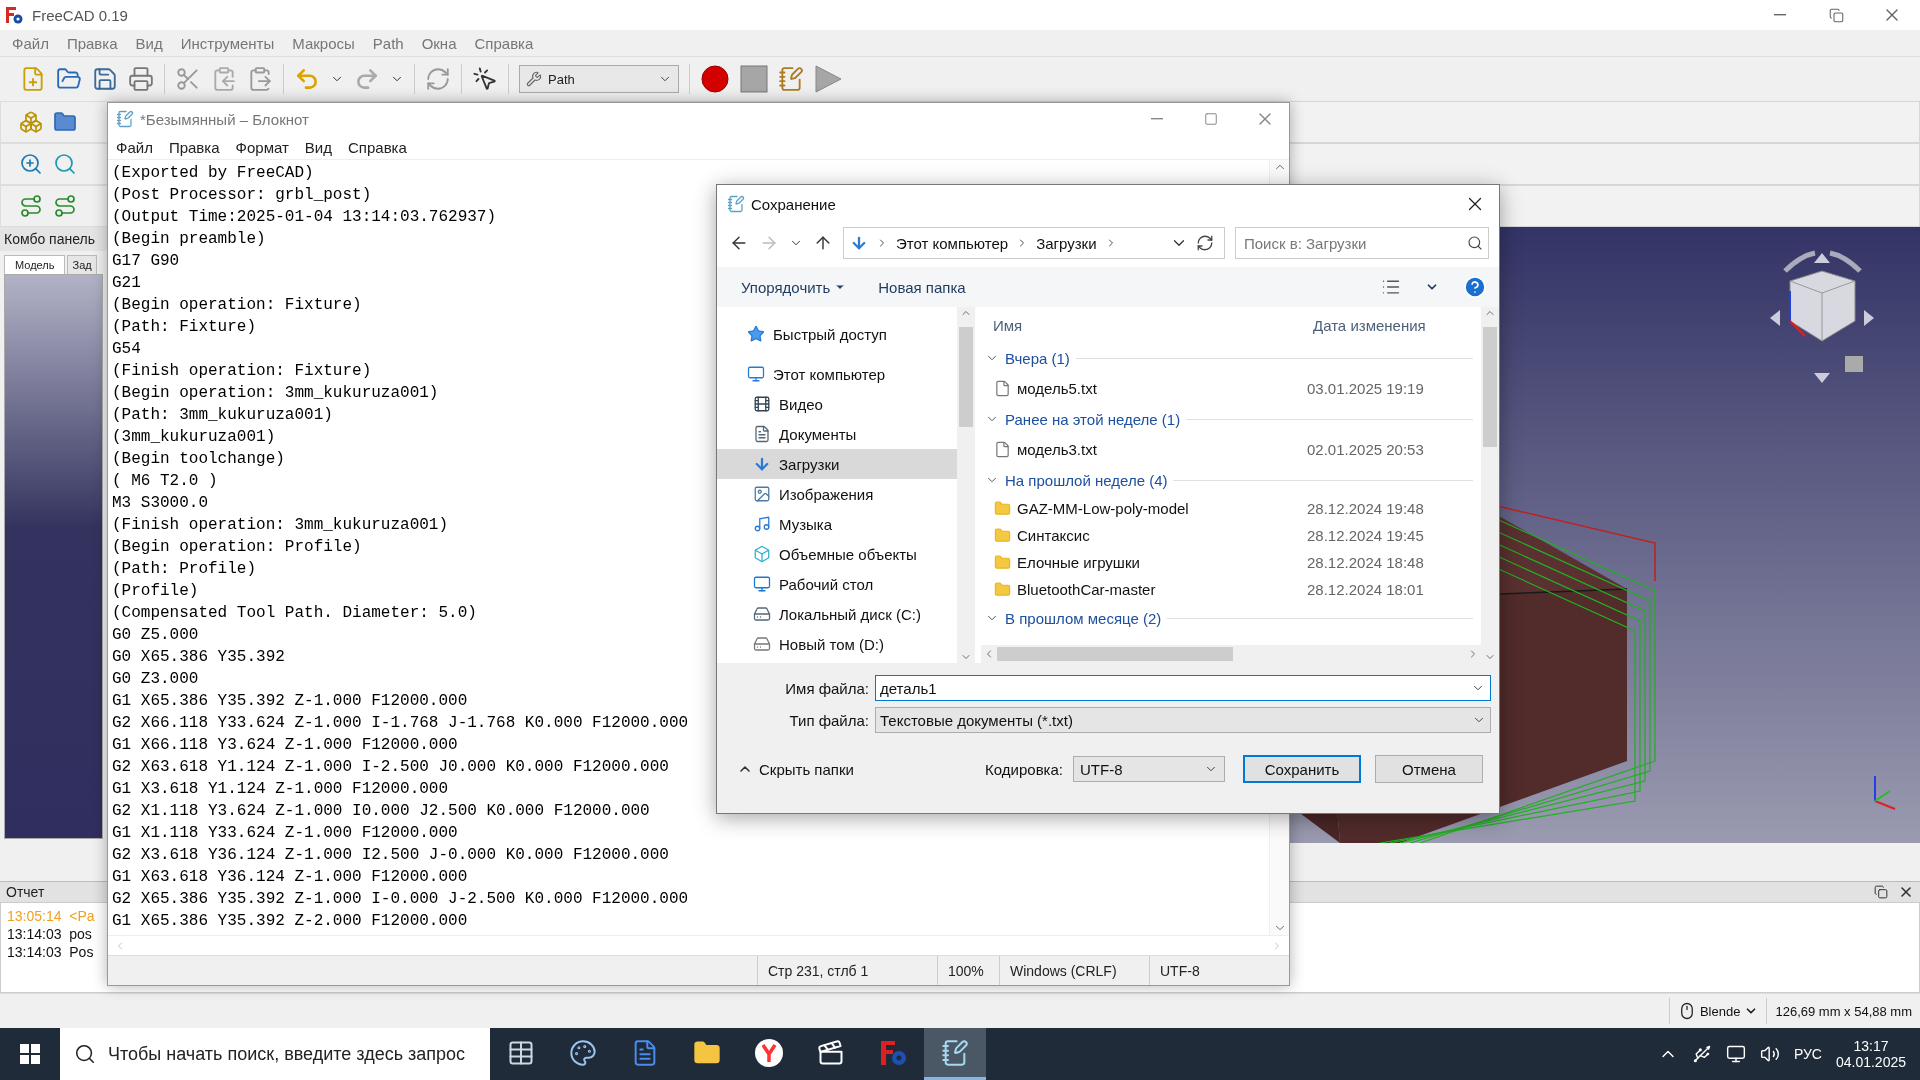 This screenshot has height=1080, width=1920. What do you see at coordinates (188, 79) in the screenshot?
I see `cut-icon` at bounding box center [188, 79].